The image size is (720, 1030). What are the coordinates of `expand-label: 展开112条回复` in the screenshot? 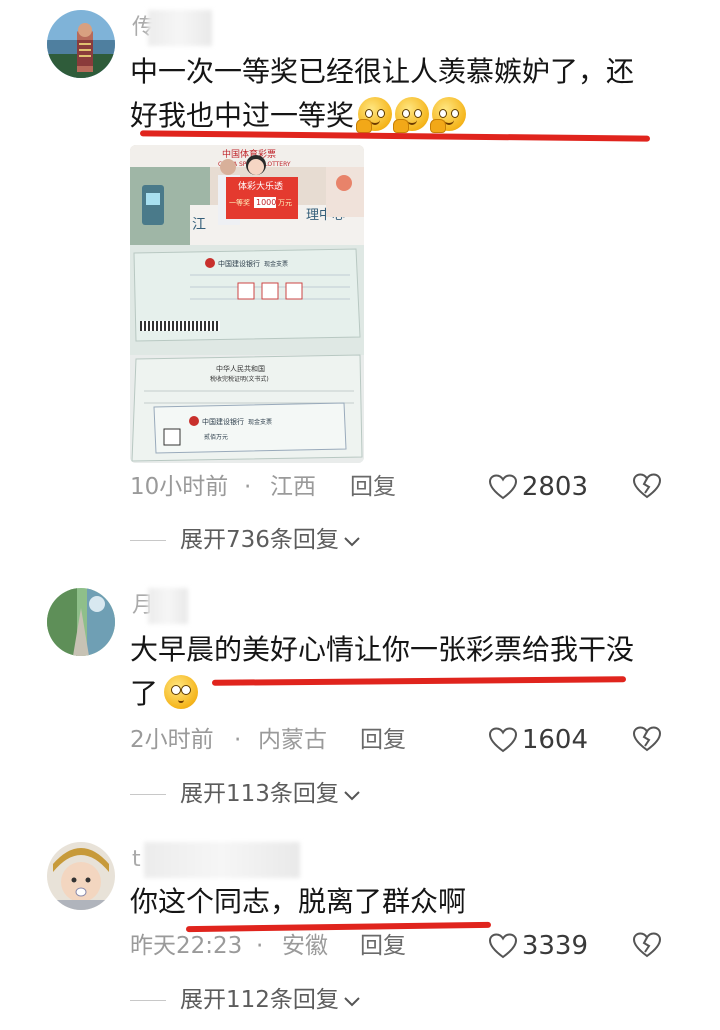 It's located at (259, 1000).